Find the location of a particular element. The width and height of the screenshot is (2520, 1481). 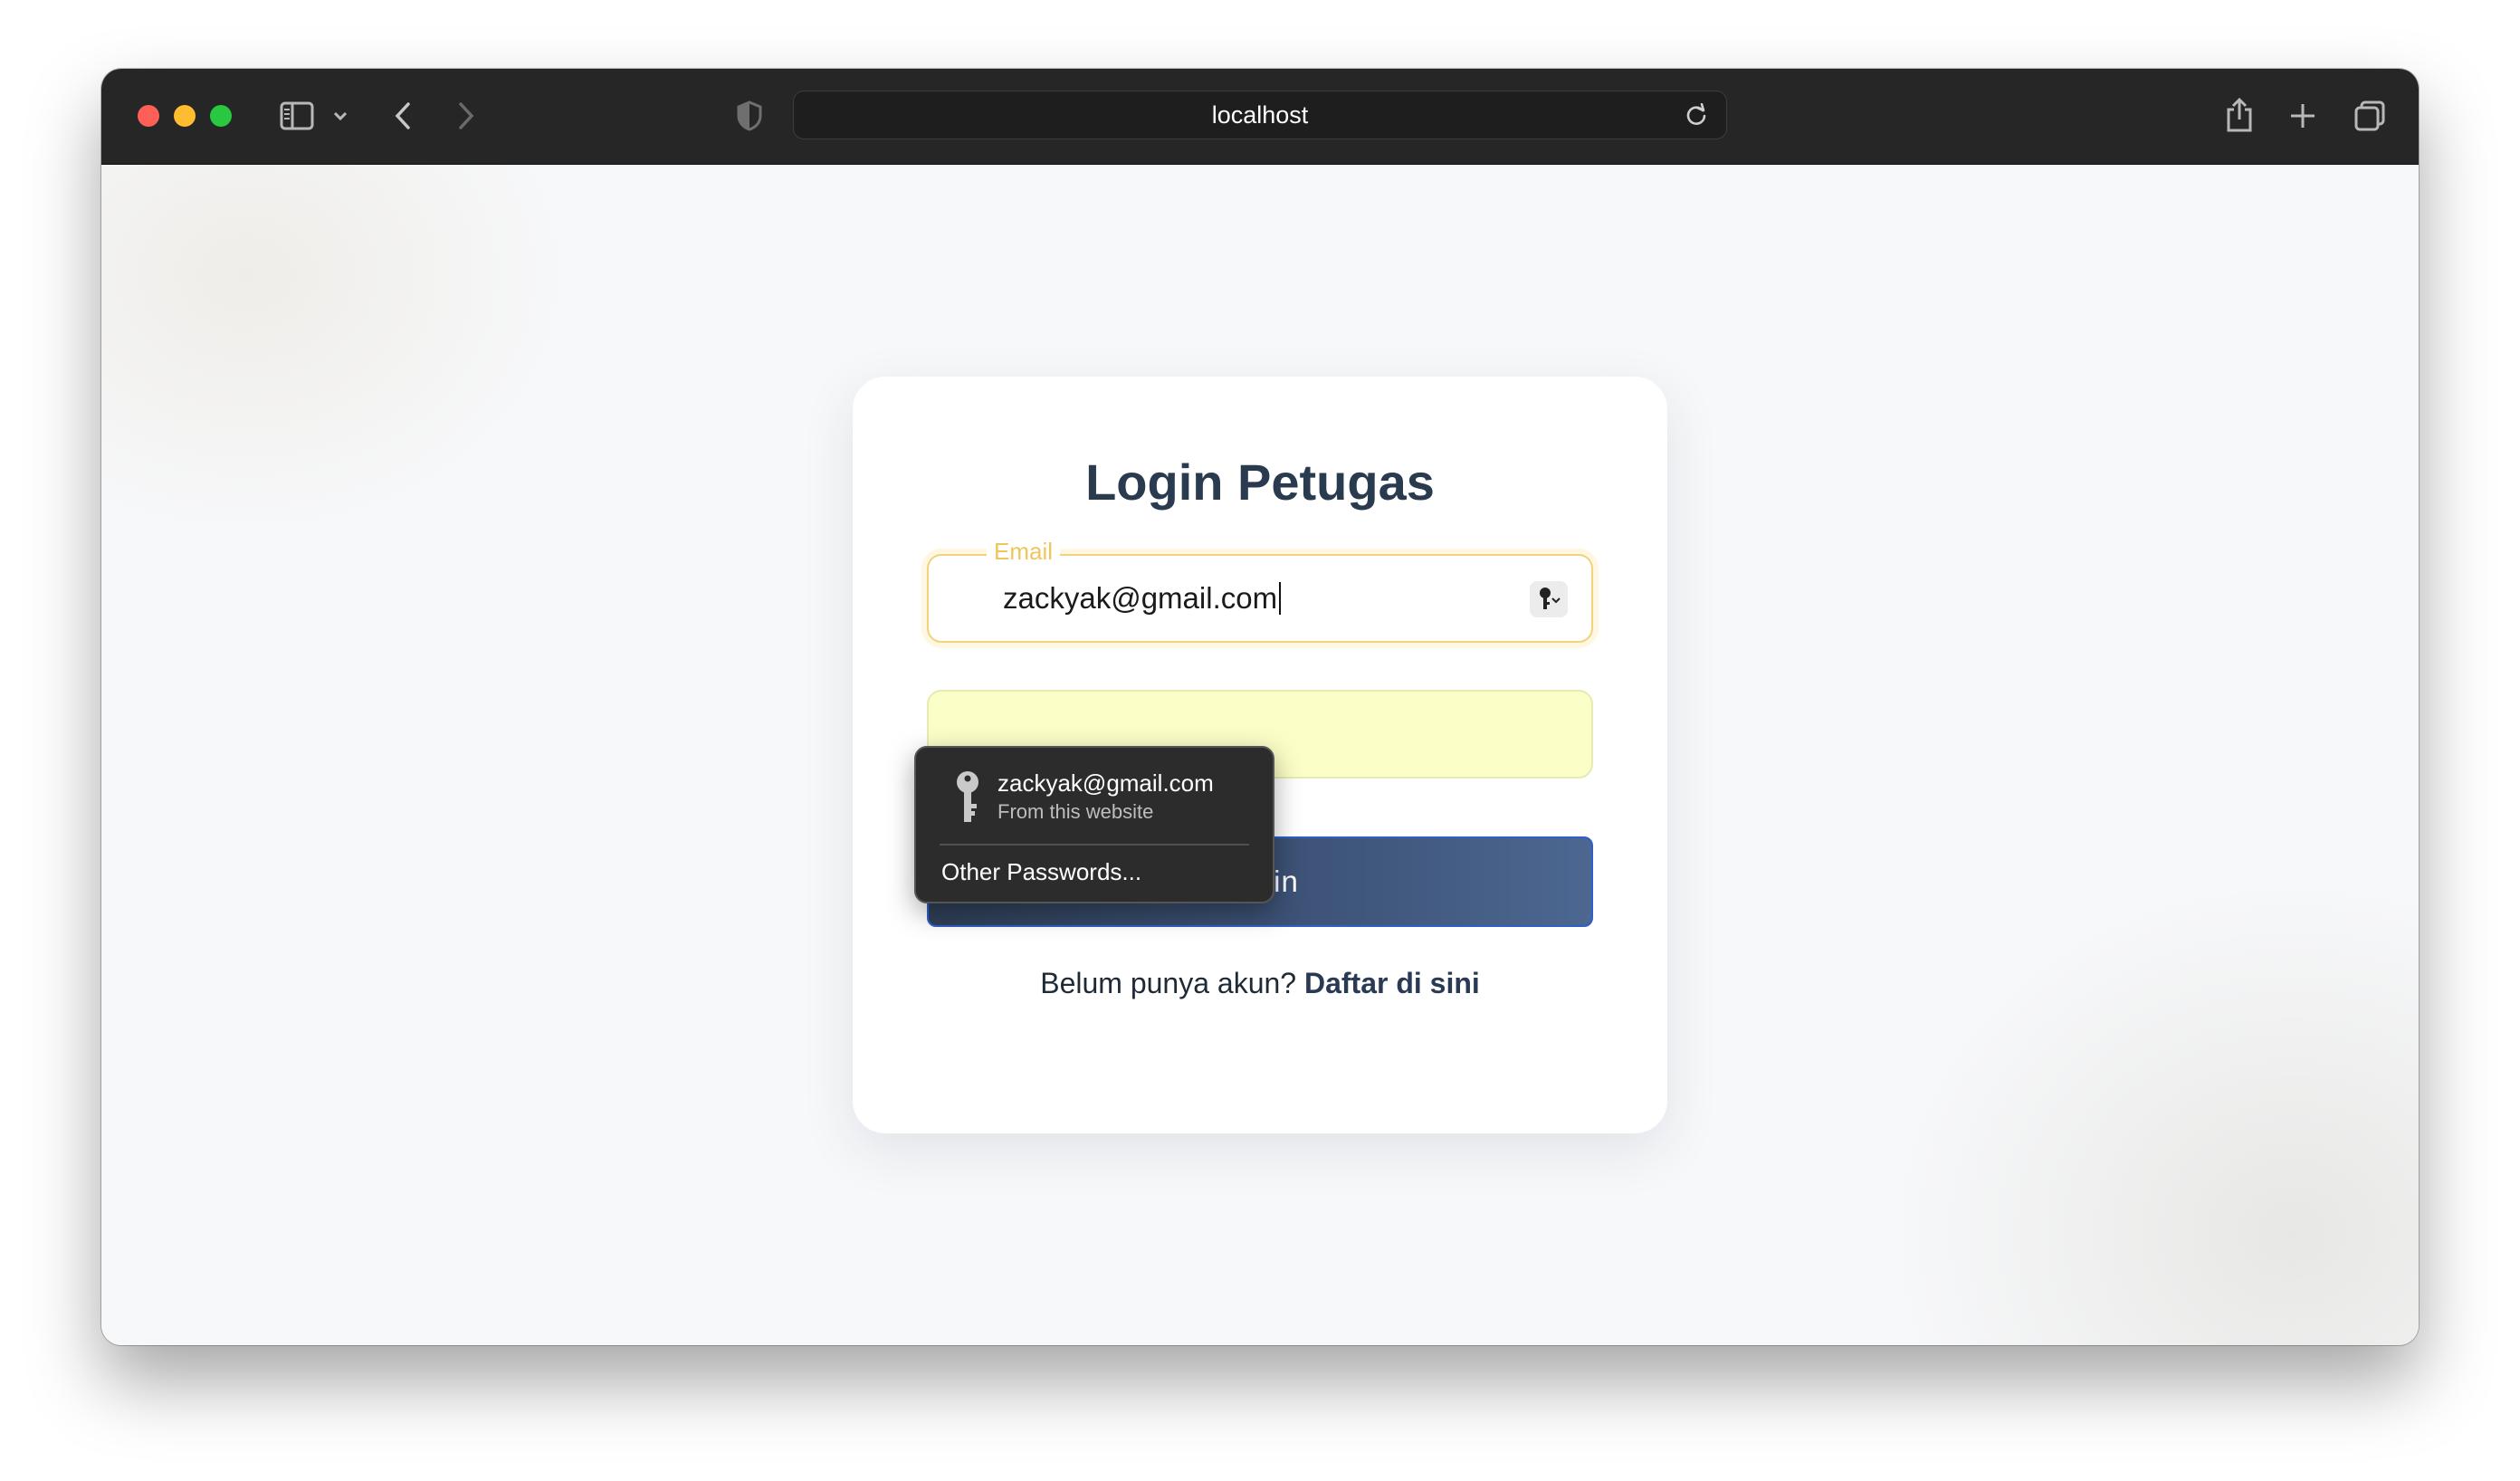

close-window-button is located at coordinates (149, 116).